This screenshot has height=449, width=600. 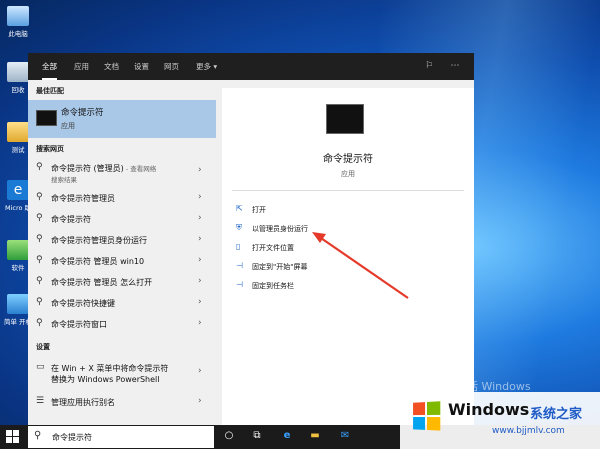 What do you see at coordinates (363, 267) in the screenshot?
I see `annotation-arrow-line` at bounding box center [363, 267].